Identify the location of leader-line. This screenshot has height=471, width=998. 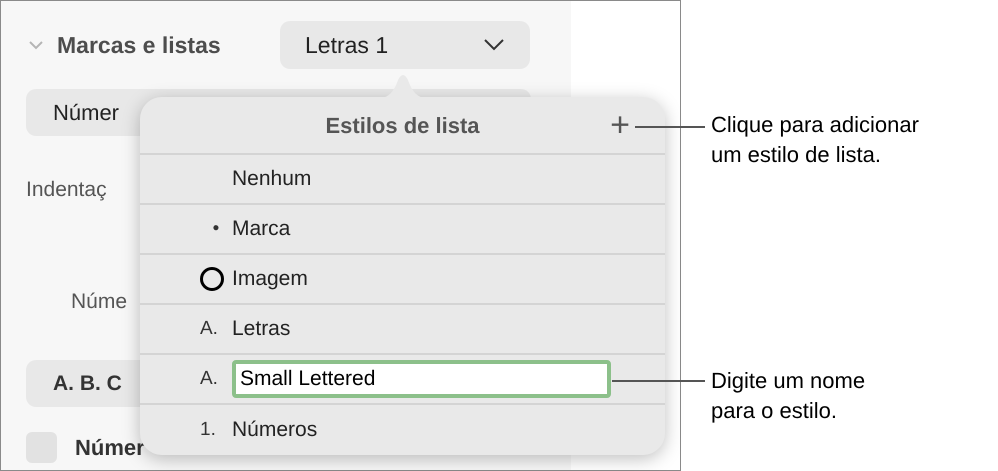
(670, 127).